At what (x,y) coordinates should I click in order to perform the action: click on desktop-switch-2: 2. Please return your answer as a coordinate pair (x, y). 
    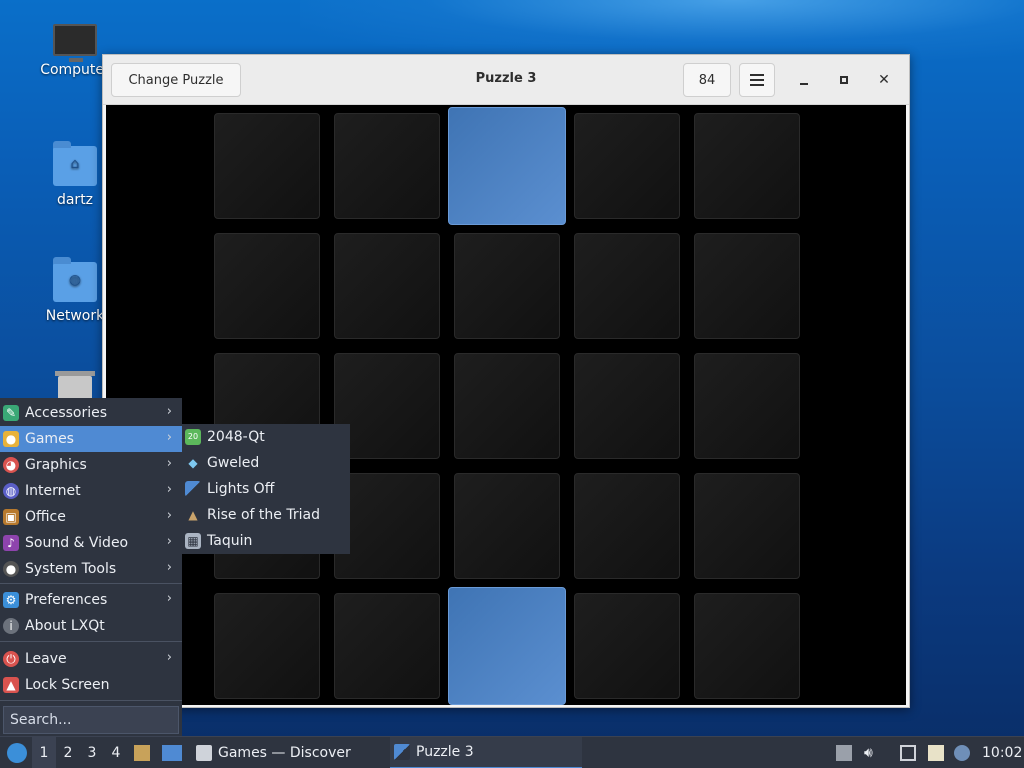
    Looking at the image, I should click on (68, 752).